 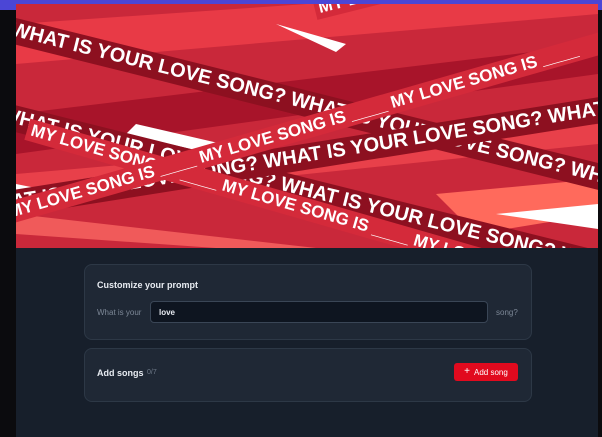 I want to click on right-edge-accent, so click(x=600, y=5).